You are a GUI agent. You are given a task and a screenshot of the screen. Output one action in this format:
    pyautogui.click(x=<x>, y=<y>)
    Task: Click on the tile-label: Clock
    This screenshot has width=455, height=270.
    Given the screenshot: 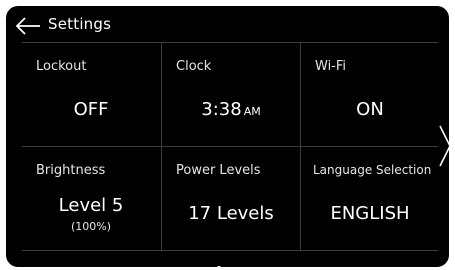 What is the action you would take?
    pyautogui.click(x=194, y=66)
    